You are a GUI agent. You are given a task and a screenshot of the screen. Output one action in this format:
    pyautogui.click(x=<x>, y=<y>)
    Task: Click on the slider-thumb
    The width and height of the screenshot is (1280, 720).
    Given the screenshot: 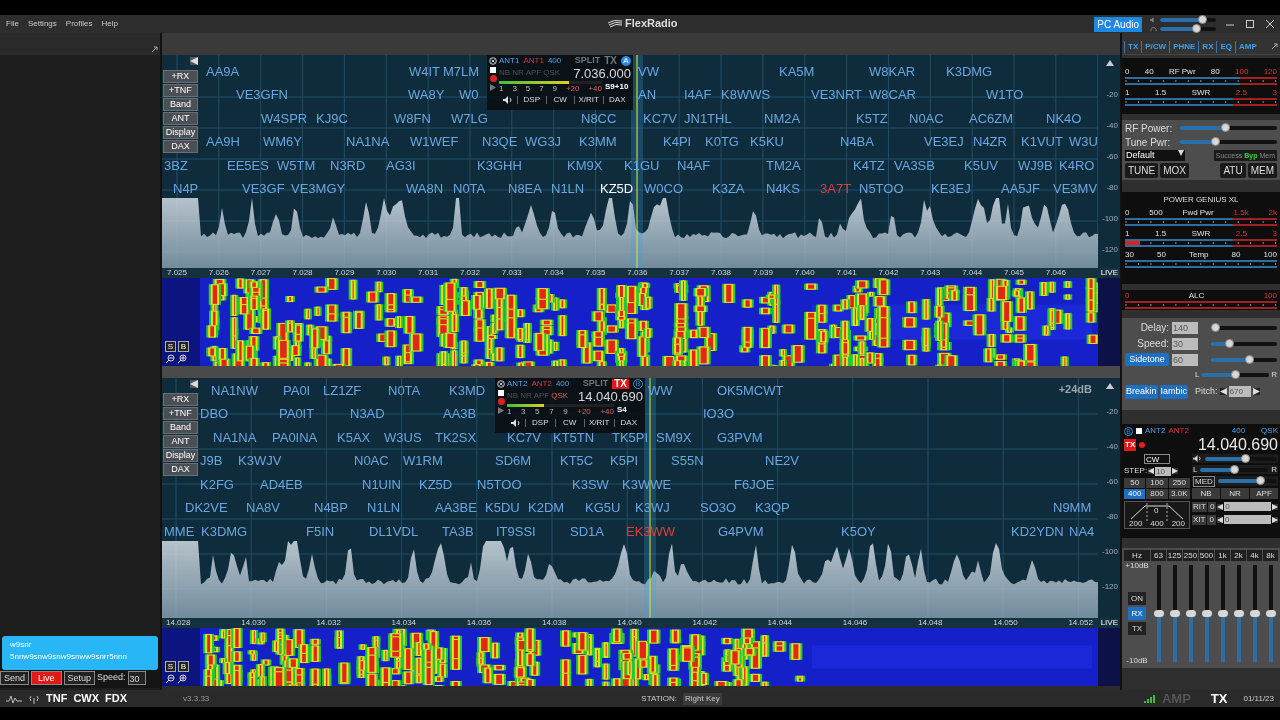 What is the action you would take?
    pyautogui.click(x=1261, y=480)
    